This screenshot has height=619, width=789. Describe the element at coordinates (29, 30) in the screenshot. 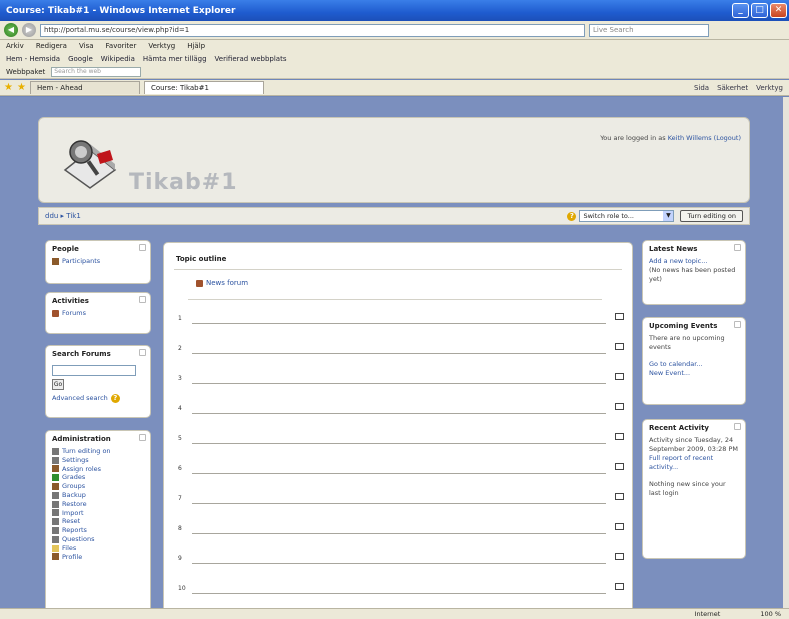

I see `forward-button: ▶` at that location.